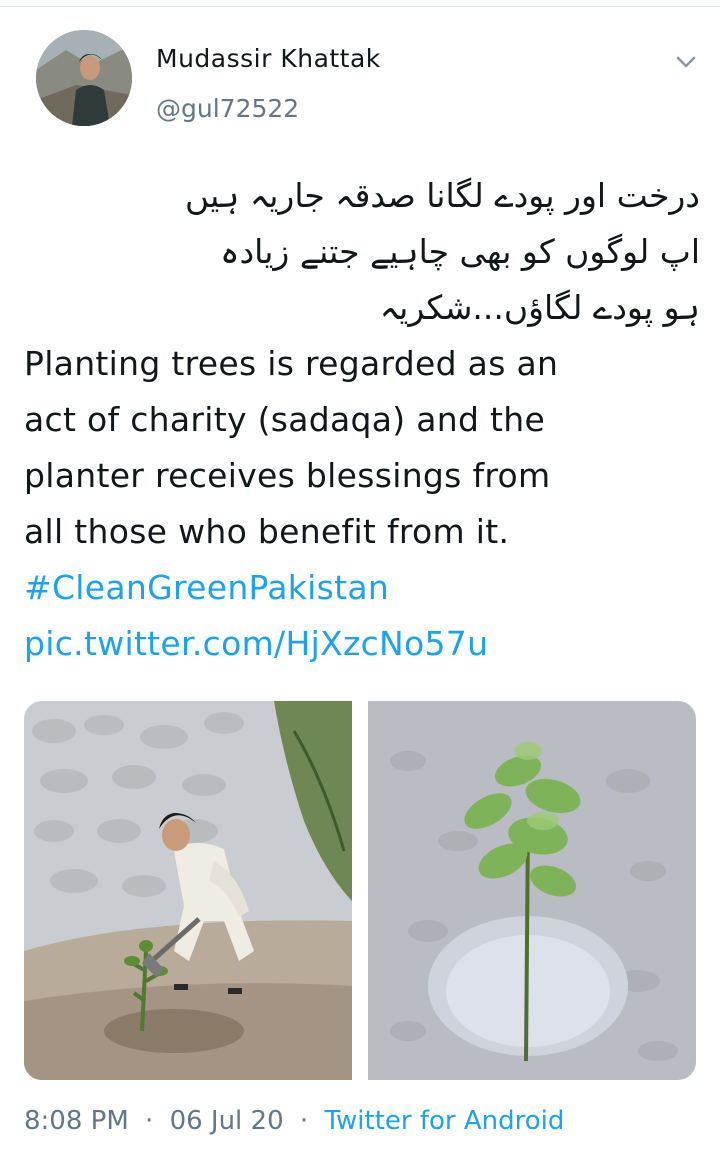  Describe the element at coordinates (532, 890) in the screenshot. I see `photo-sapling` at that location.